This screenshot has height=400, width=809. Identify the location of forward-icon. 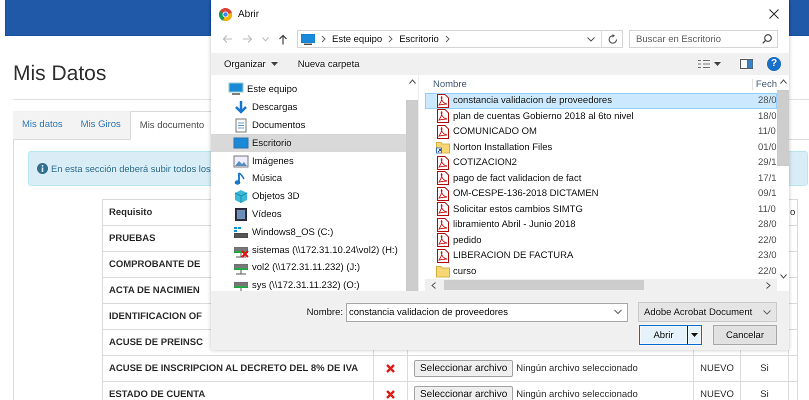
(247, 39).